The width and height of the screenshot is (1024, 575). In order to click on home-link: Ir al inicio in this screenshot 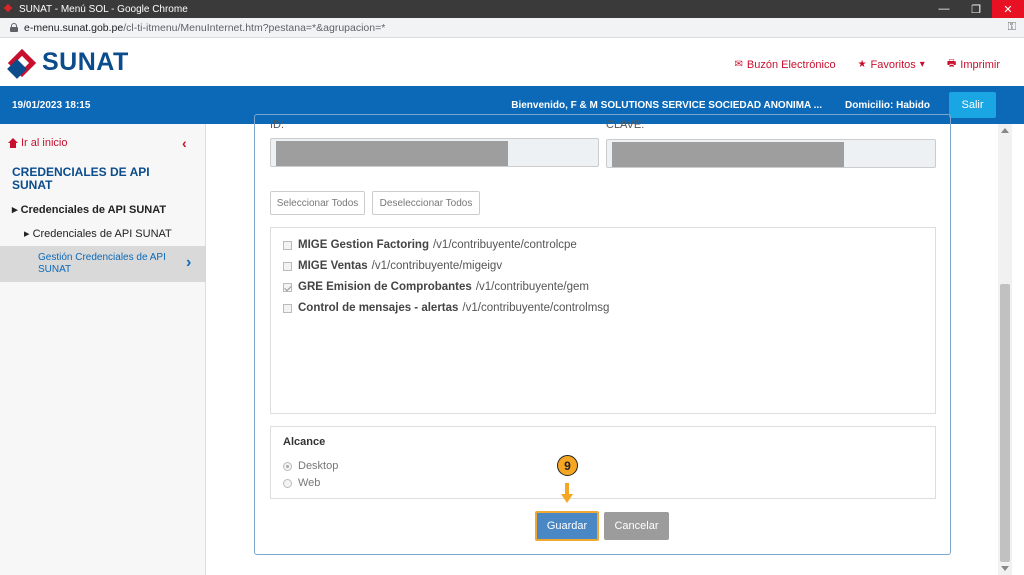, I will do `click(37, 143)`.